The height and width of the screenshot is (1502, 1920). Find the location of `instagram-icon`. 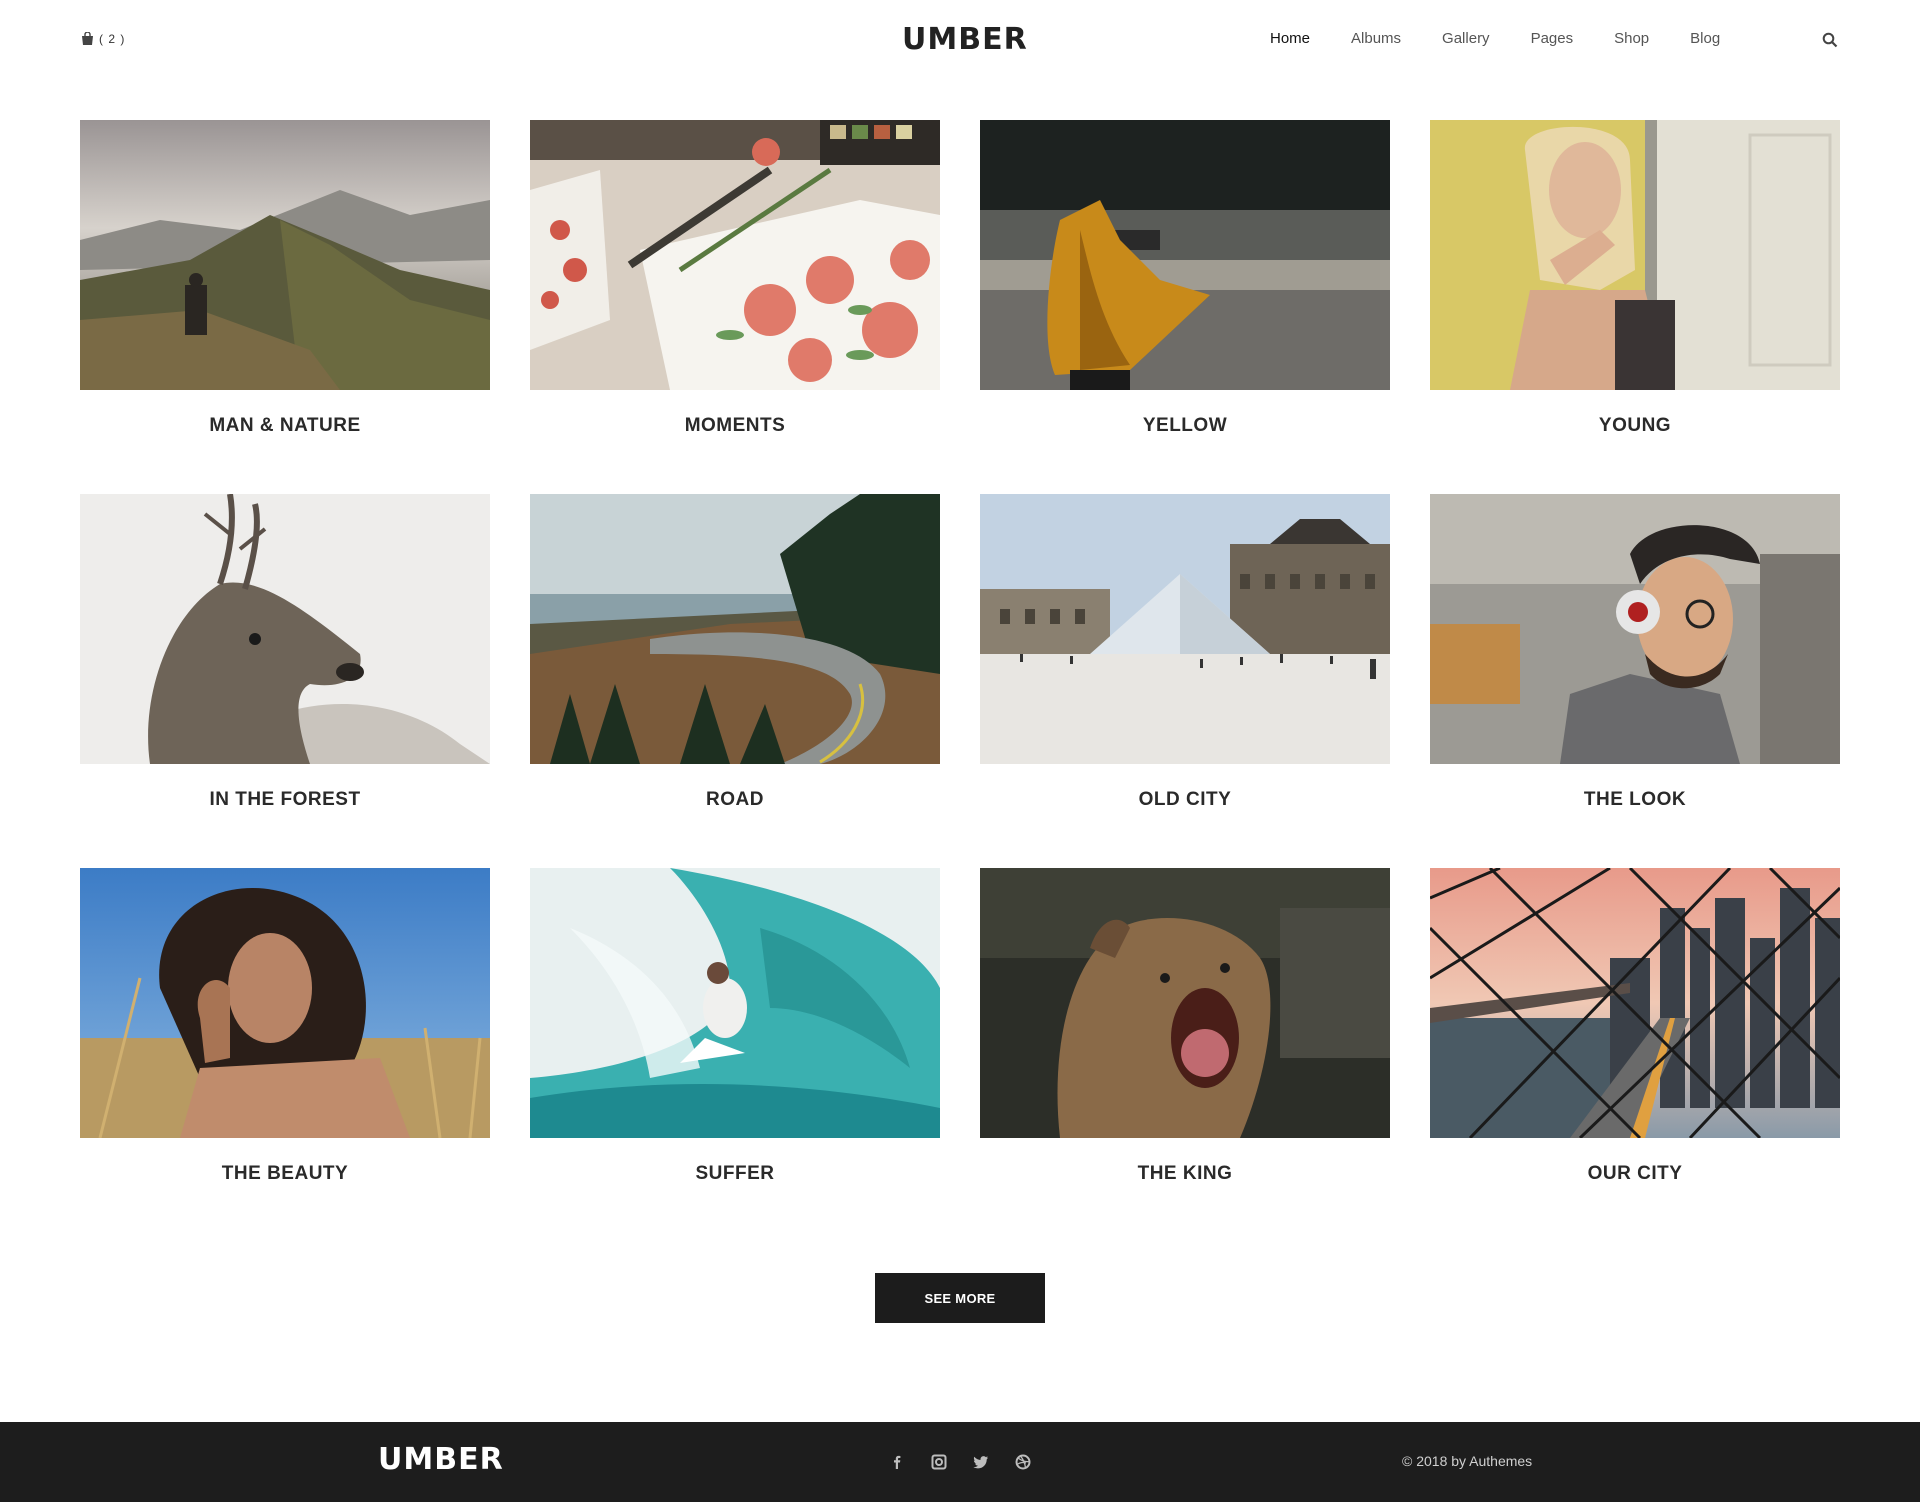

instagram-icon is located at coordinates (939, 1462).